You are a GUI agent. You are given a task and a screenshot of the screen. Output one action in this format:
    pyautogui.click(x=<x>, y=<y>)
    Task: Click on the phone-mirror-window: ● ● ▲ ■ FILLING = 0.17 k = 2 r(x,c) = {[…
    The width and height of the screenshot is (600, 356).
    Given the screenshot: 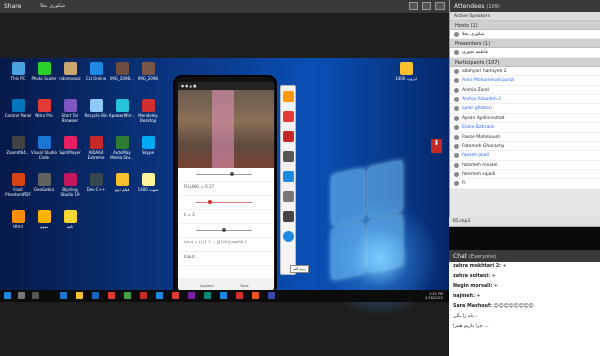 What is the action you would take?
    pyautogui.click(x=225, y=185)
    